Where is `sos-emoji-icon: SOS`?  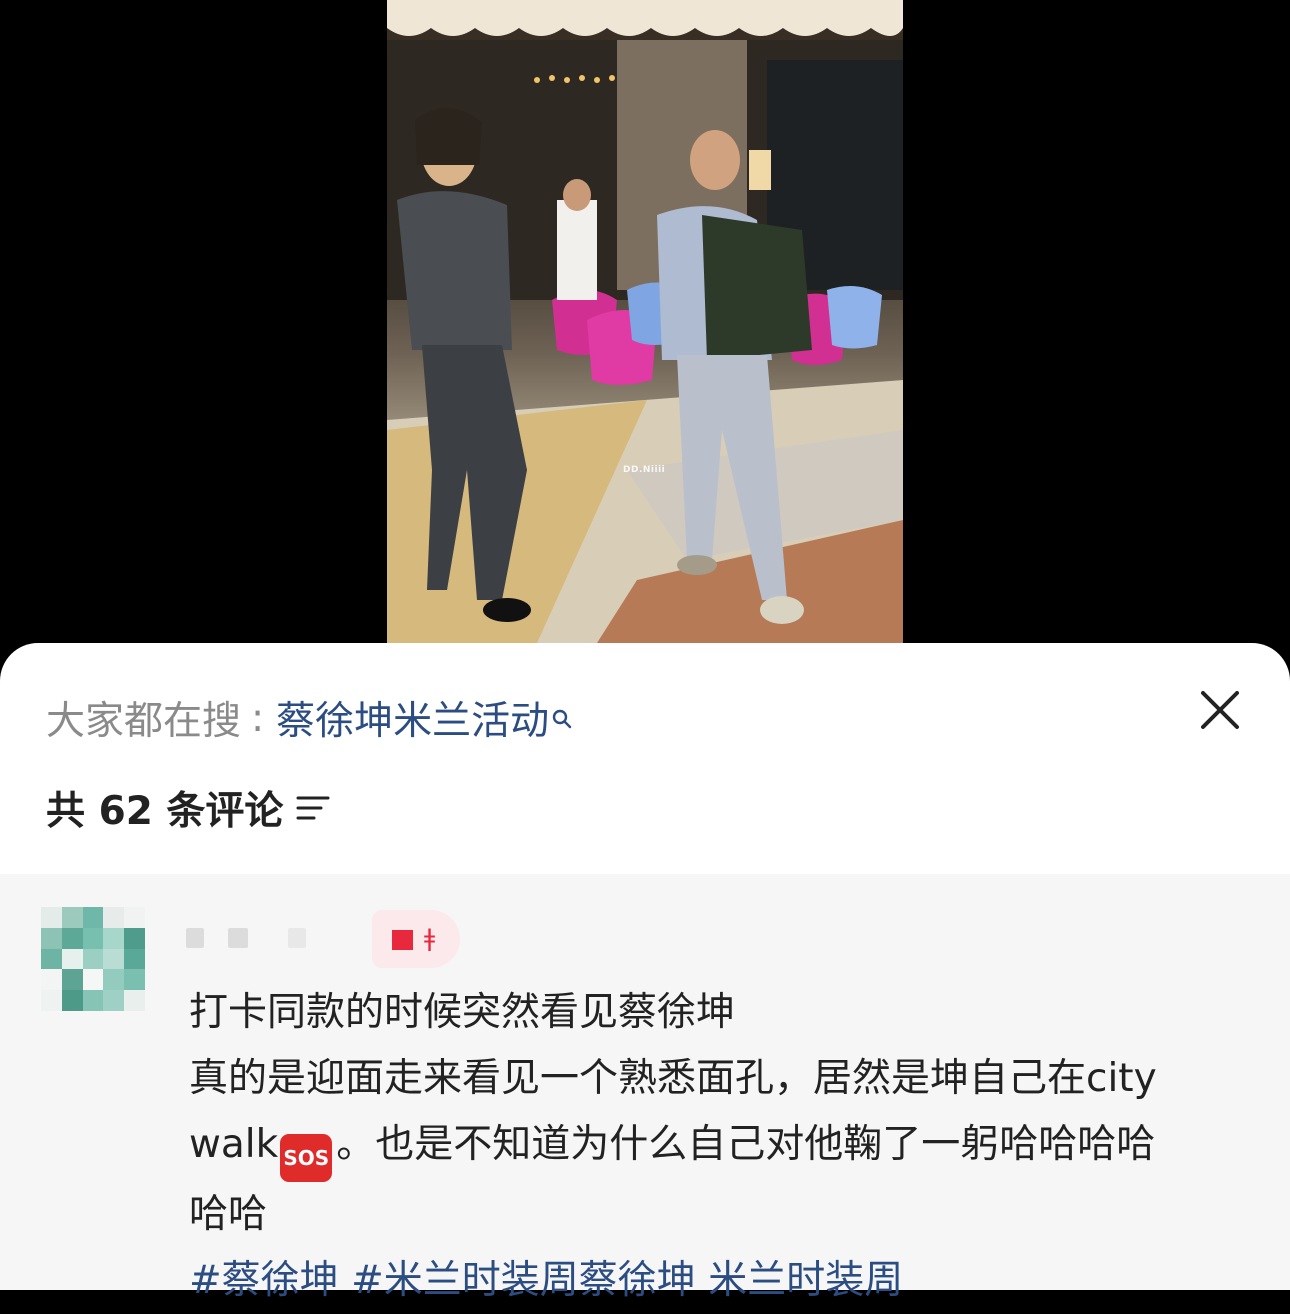 sos-emoji-icon: SOS is located at coordinates (306, 1158).